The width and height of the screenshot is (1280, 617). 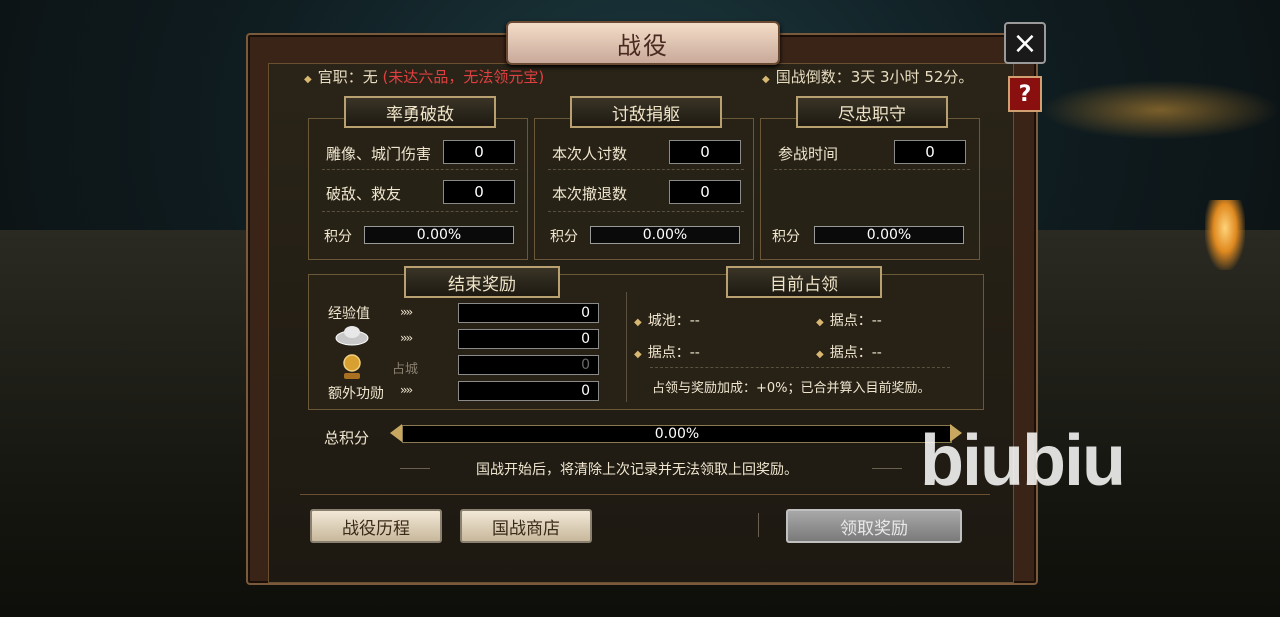 What do you see at coordinates (889, 235) in the screenshot?
I see `duty-score-bar: 0.00%` at bounding box center [889, 235].